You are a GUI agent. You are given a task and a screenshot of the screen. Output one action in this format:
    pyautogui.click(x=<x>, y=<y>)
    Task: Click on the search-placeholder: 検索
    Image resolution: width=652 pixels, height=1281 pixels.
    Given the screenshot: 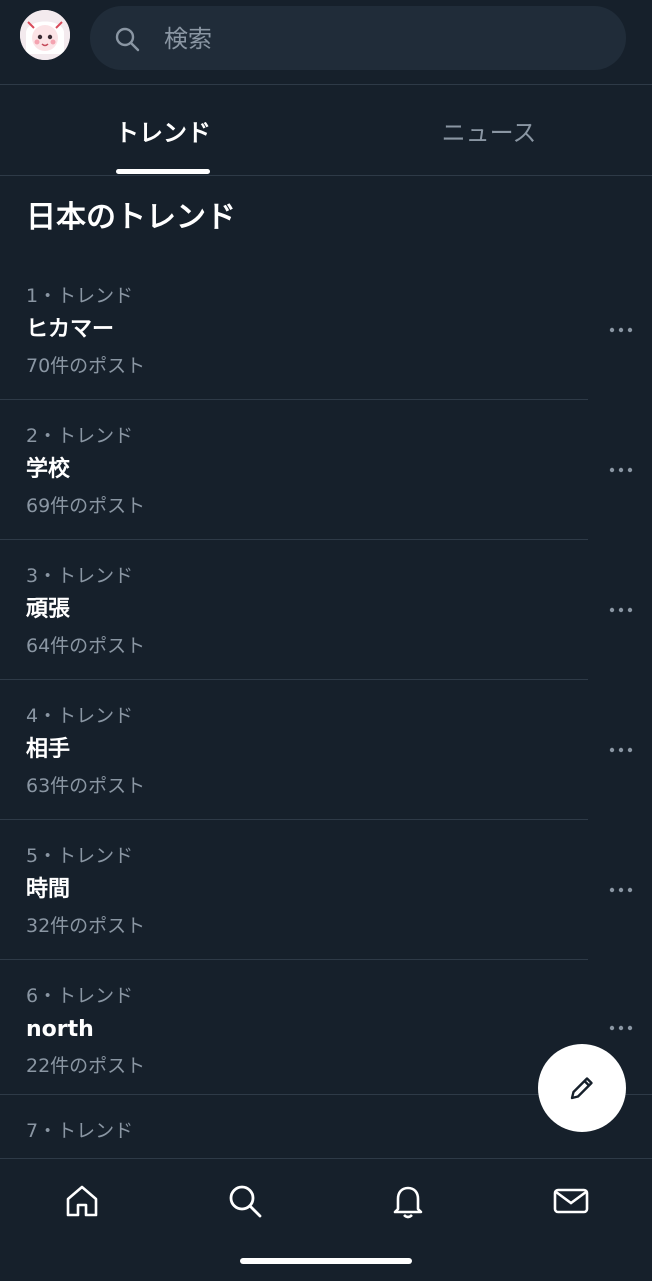 What is the action you would take?
    pyautogui.click(x=188, y=39)
    